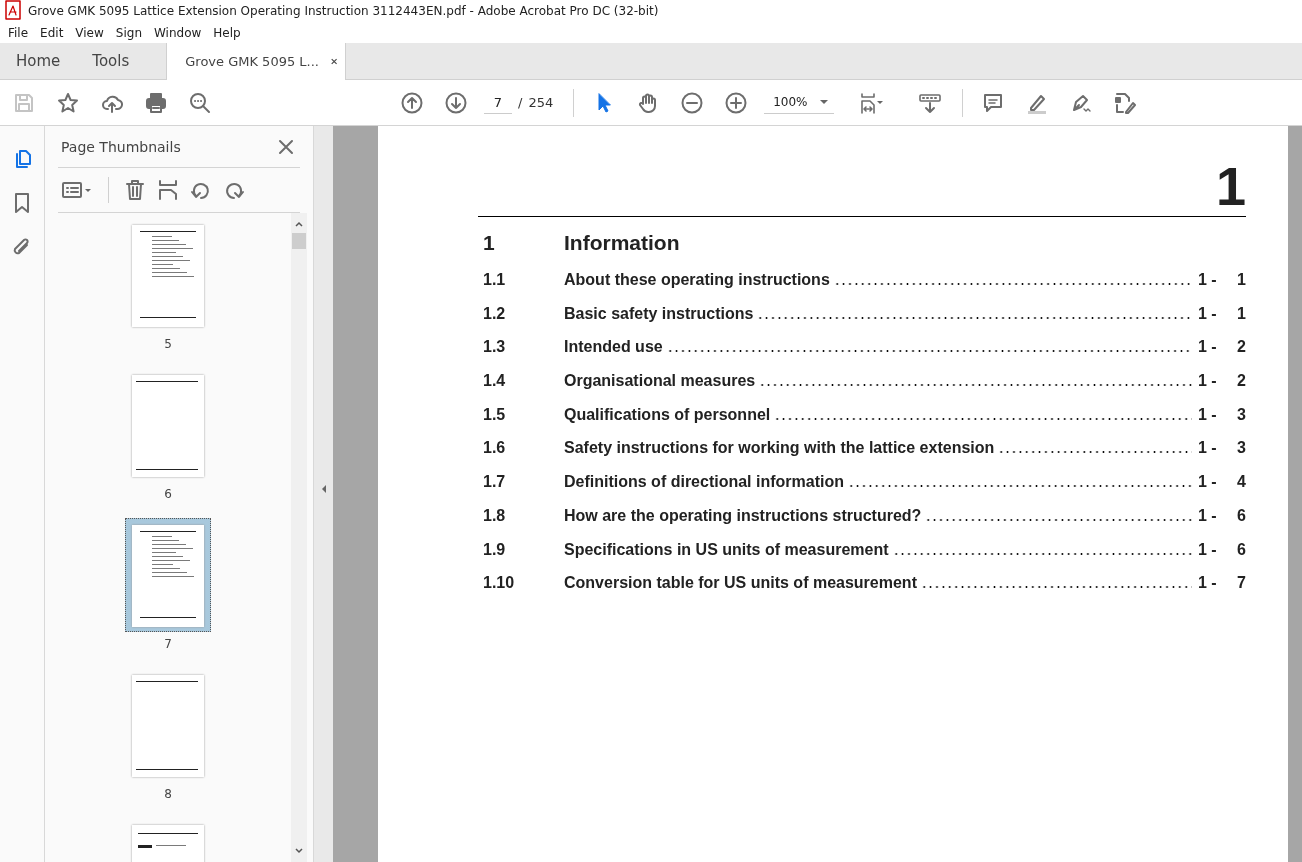 This screenshot has height=862, width=1302. I want to click on page-up-icon, so click(412, 102).